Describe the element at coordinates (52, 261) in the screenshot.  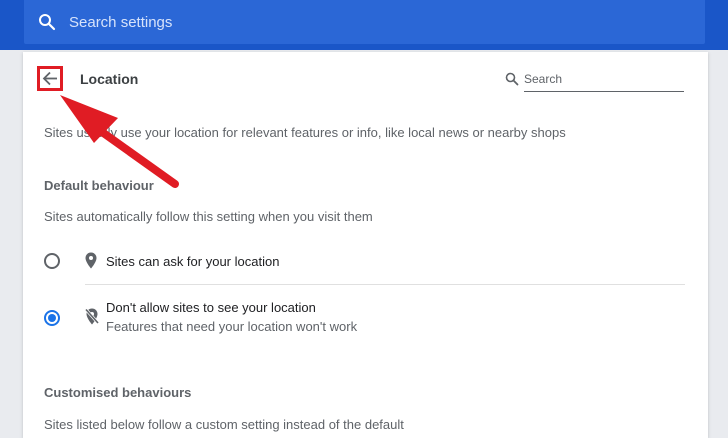
I see `radio-sites-can-ask` at that location.